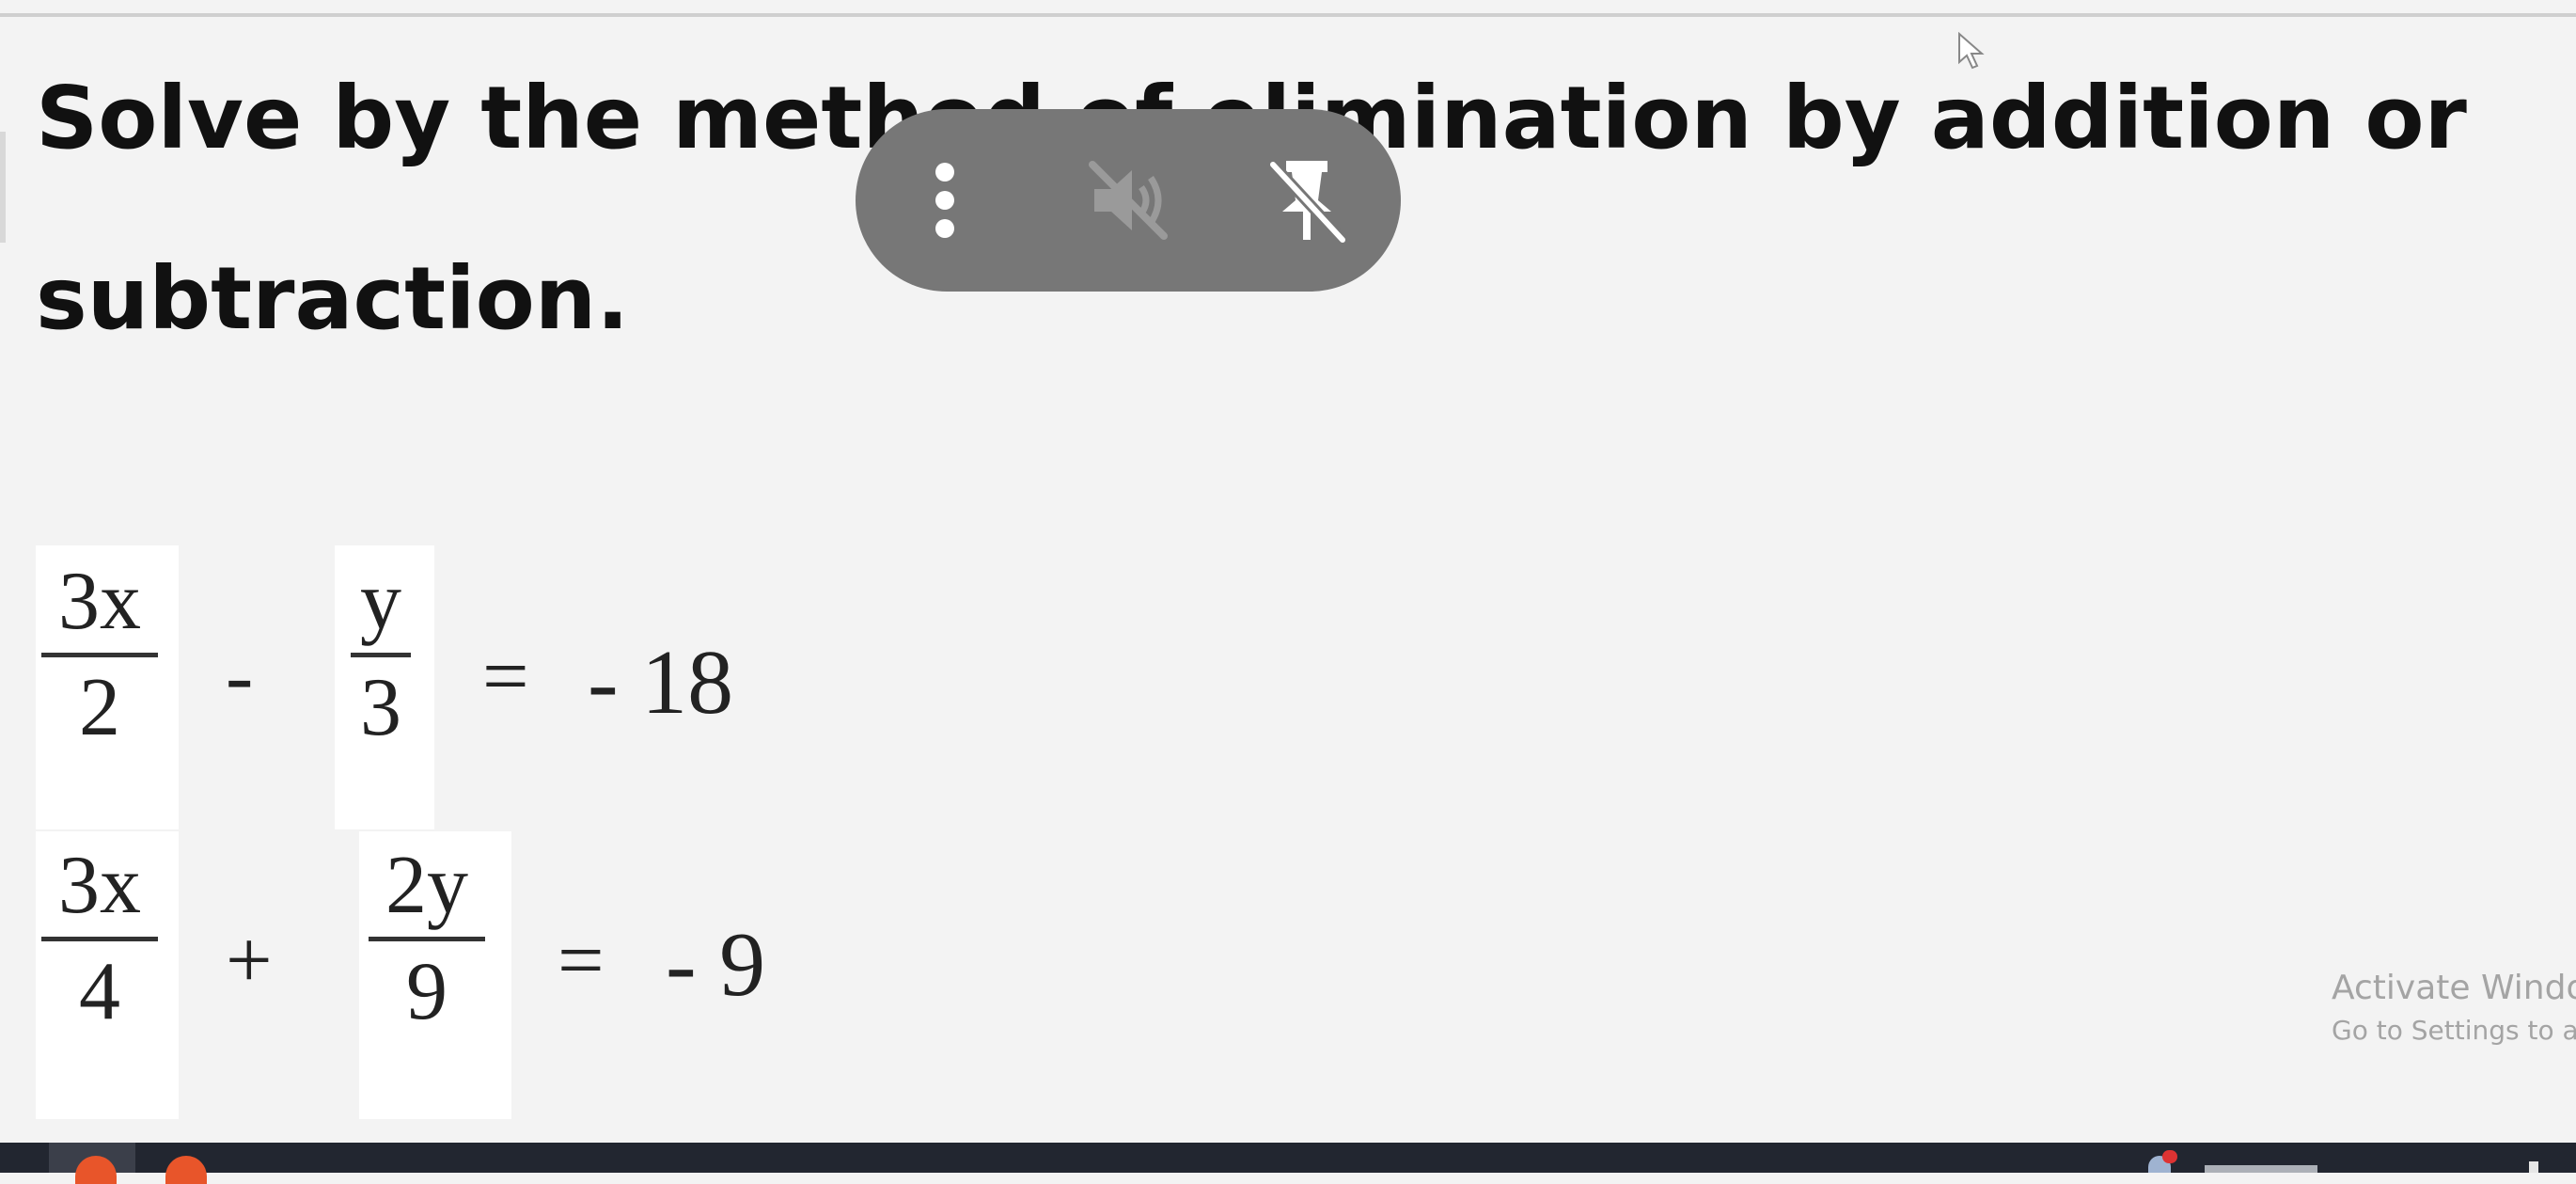 The height and width of the screenshot is (1184, 2576). What do you see at coordinates (249, 960) in the screenshot?
I see `equation-2-operator: +` at bounding box center [249, 960].